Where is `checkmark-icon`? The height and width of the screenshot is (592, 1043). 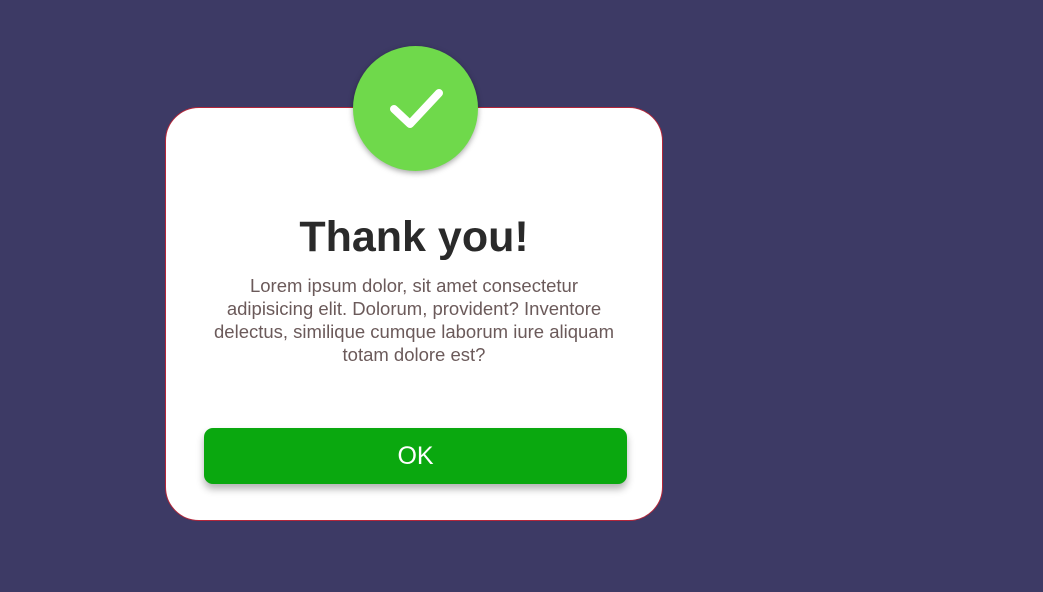 checkmark-icon is located at coordinates (416, 108).